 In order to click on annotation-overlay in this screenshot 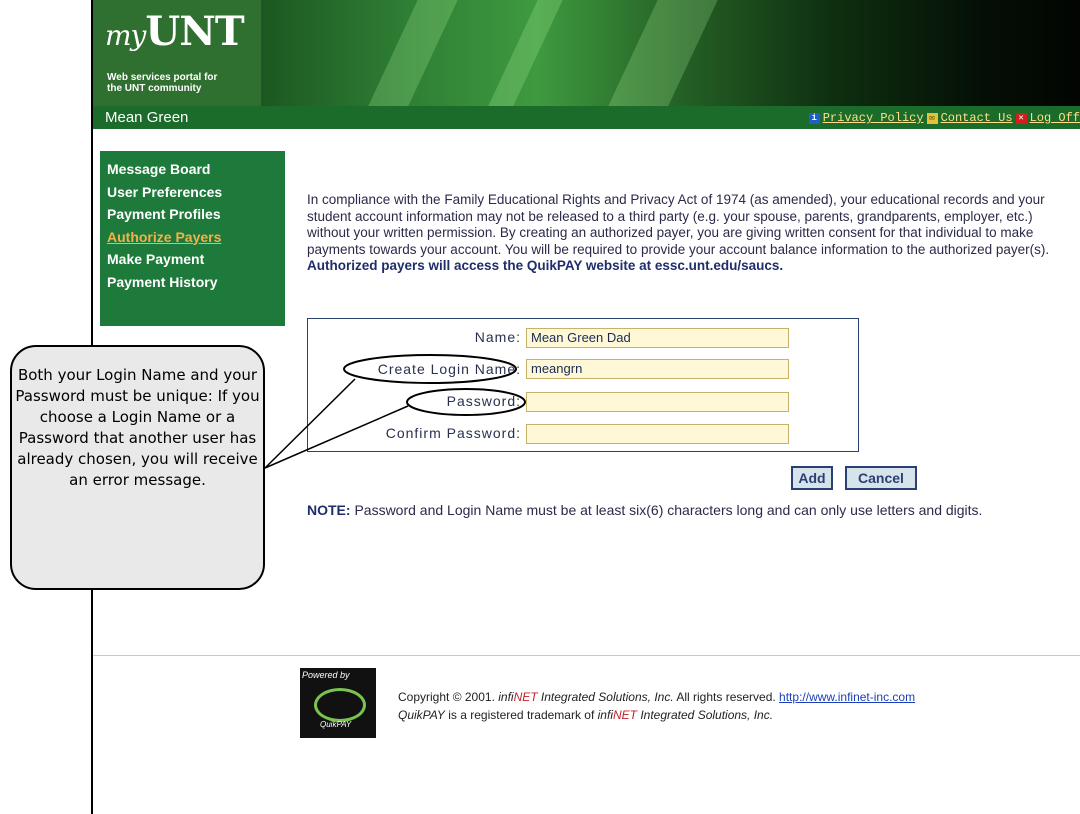, I will do `click(395, 411)`.